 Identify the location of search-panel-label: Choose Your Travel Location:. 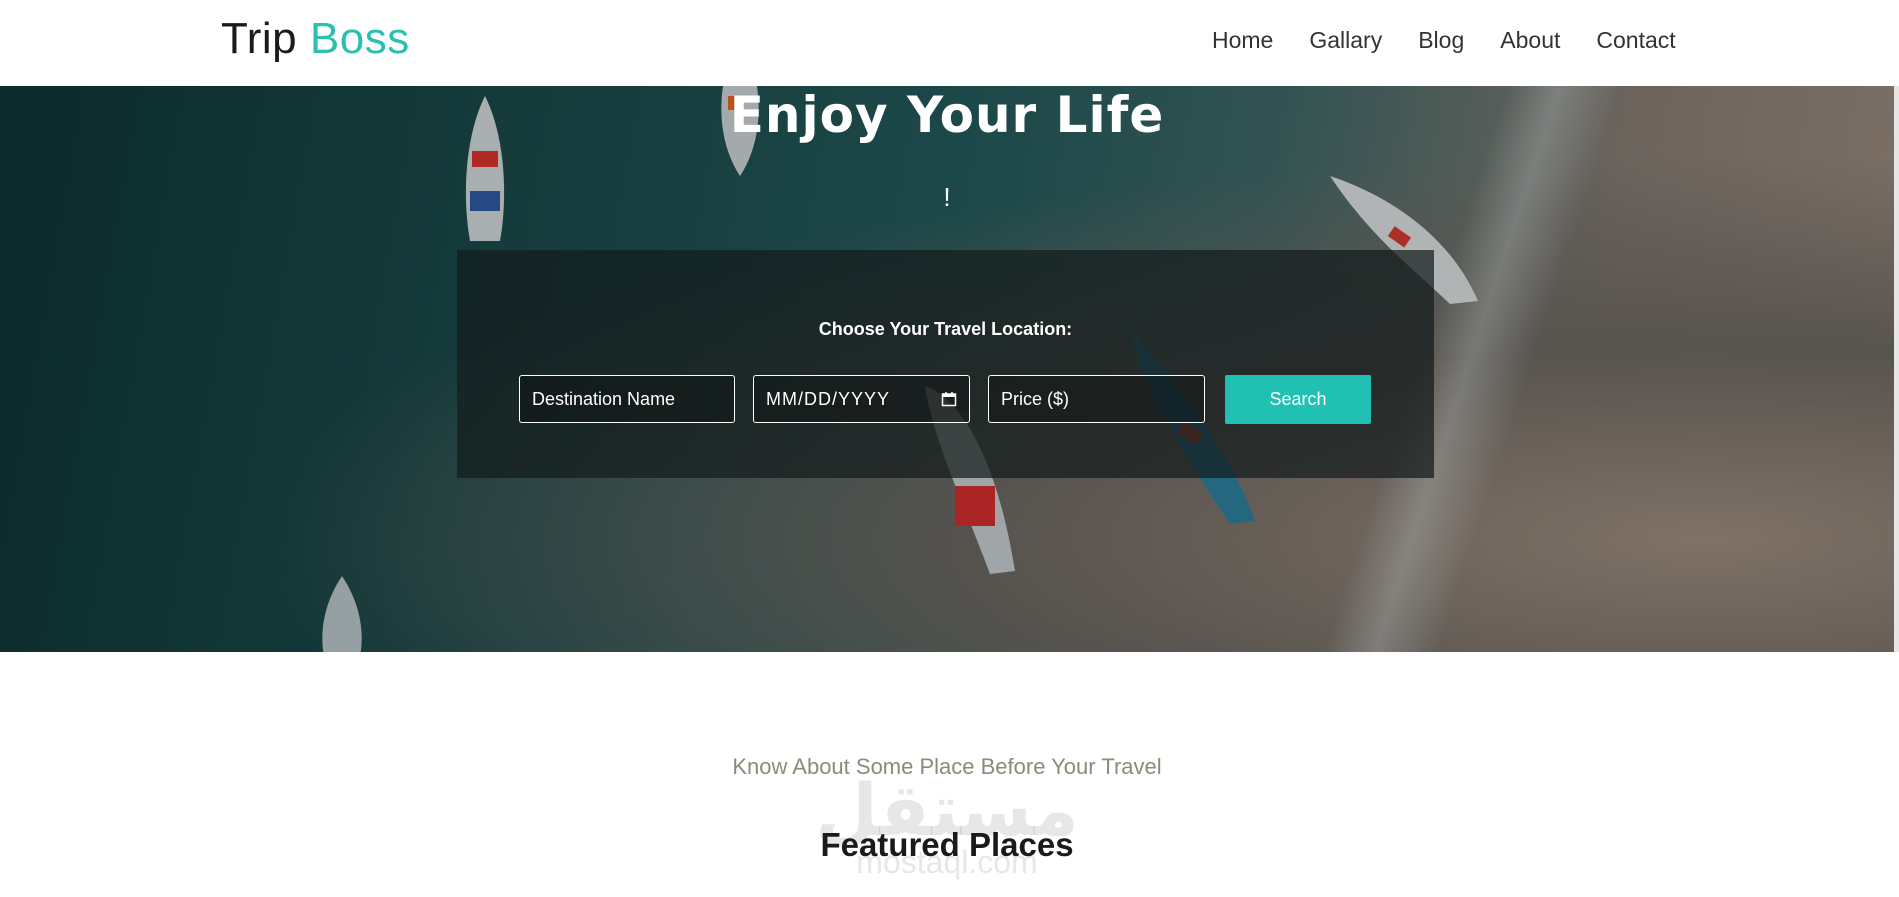
(945, 329).